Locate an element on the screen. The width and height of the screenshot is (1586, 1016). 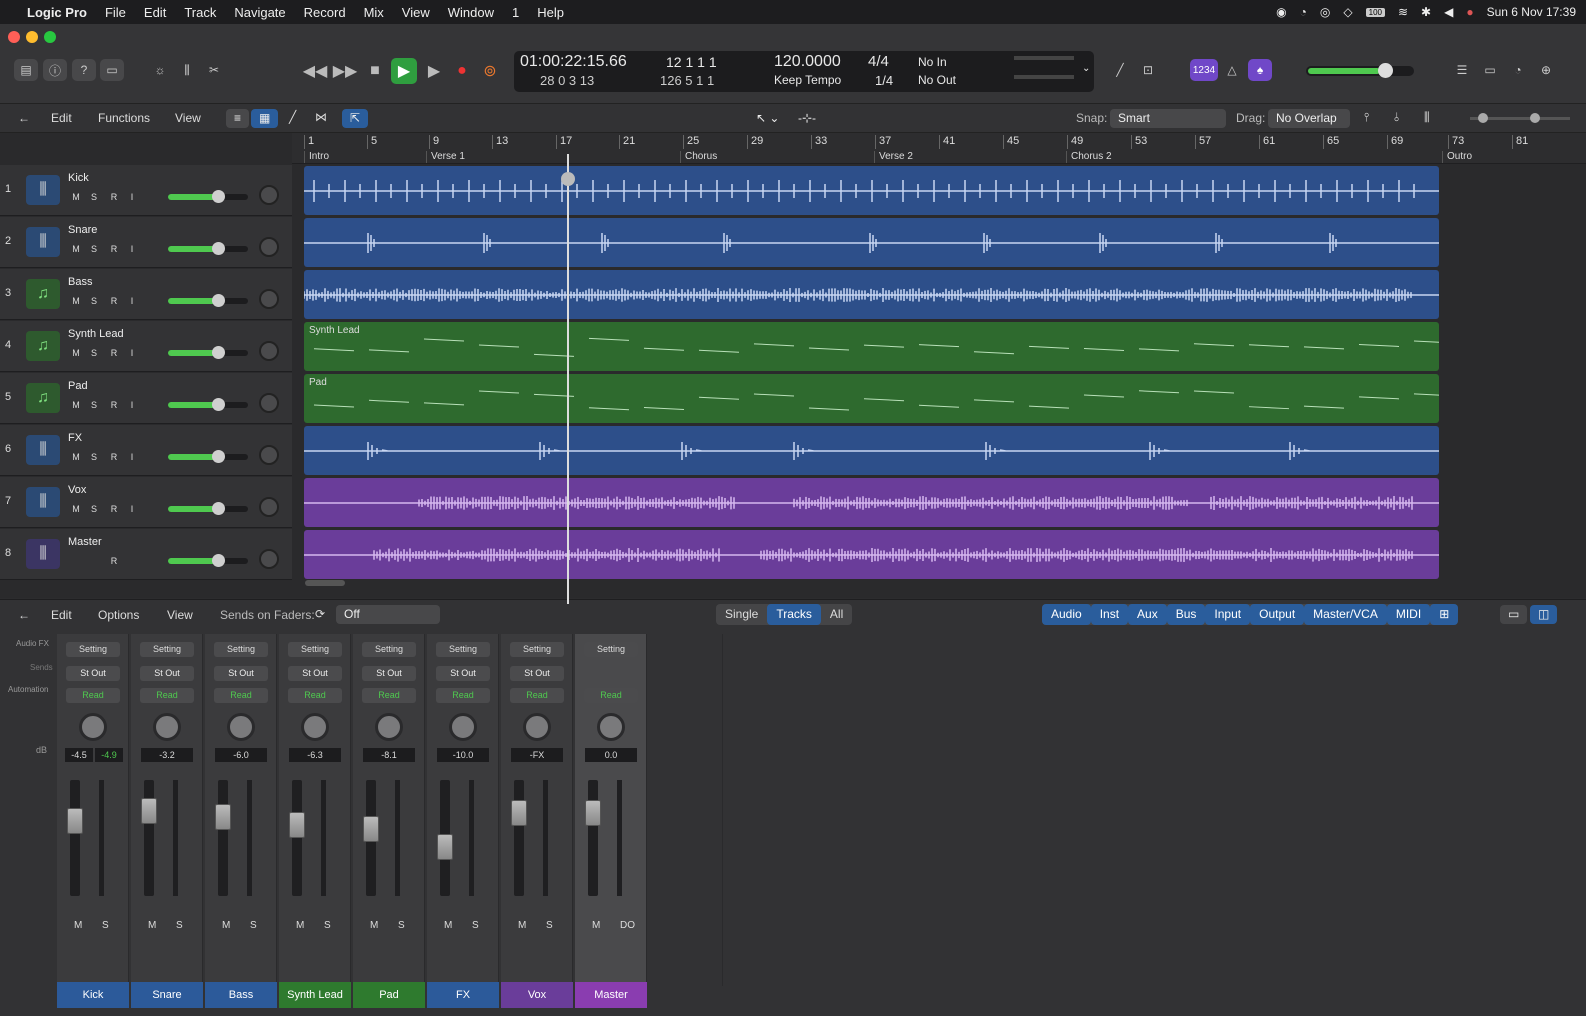
ruler-bar: 53 is located at coordinates (1139, 142).